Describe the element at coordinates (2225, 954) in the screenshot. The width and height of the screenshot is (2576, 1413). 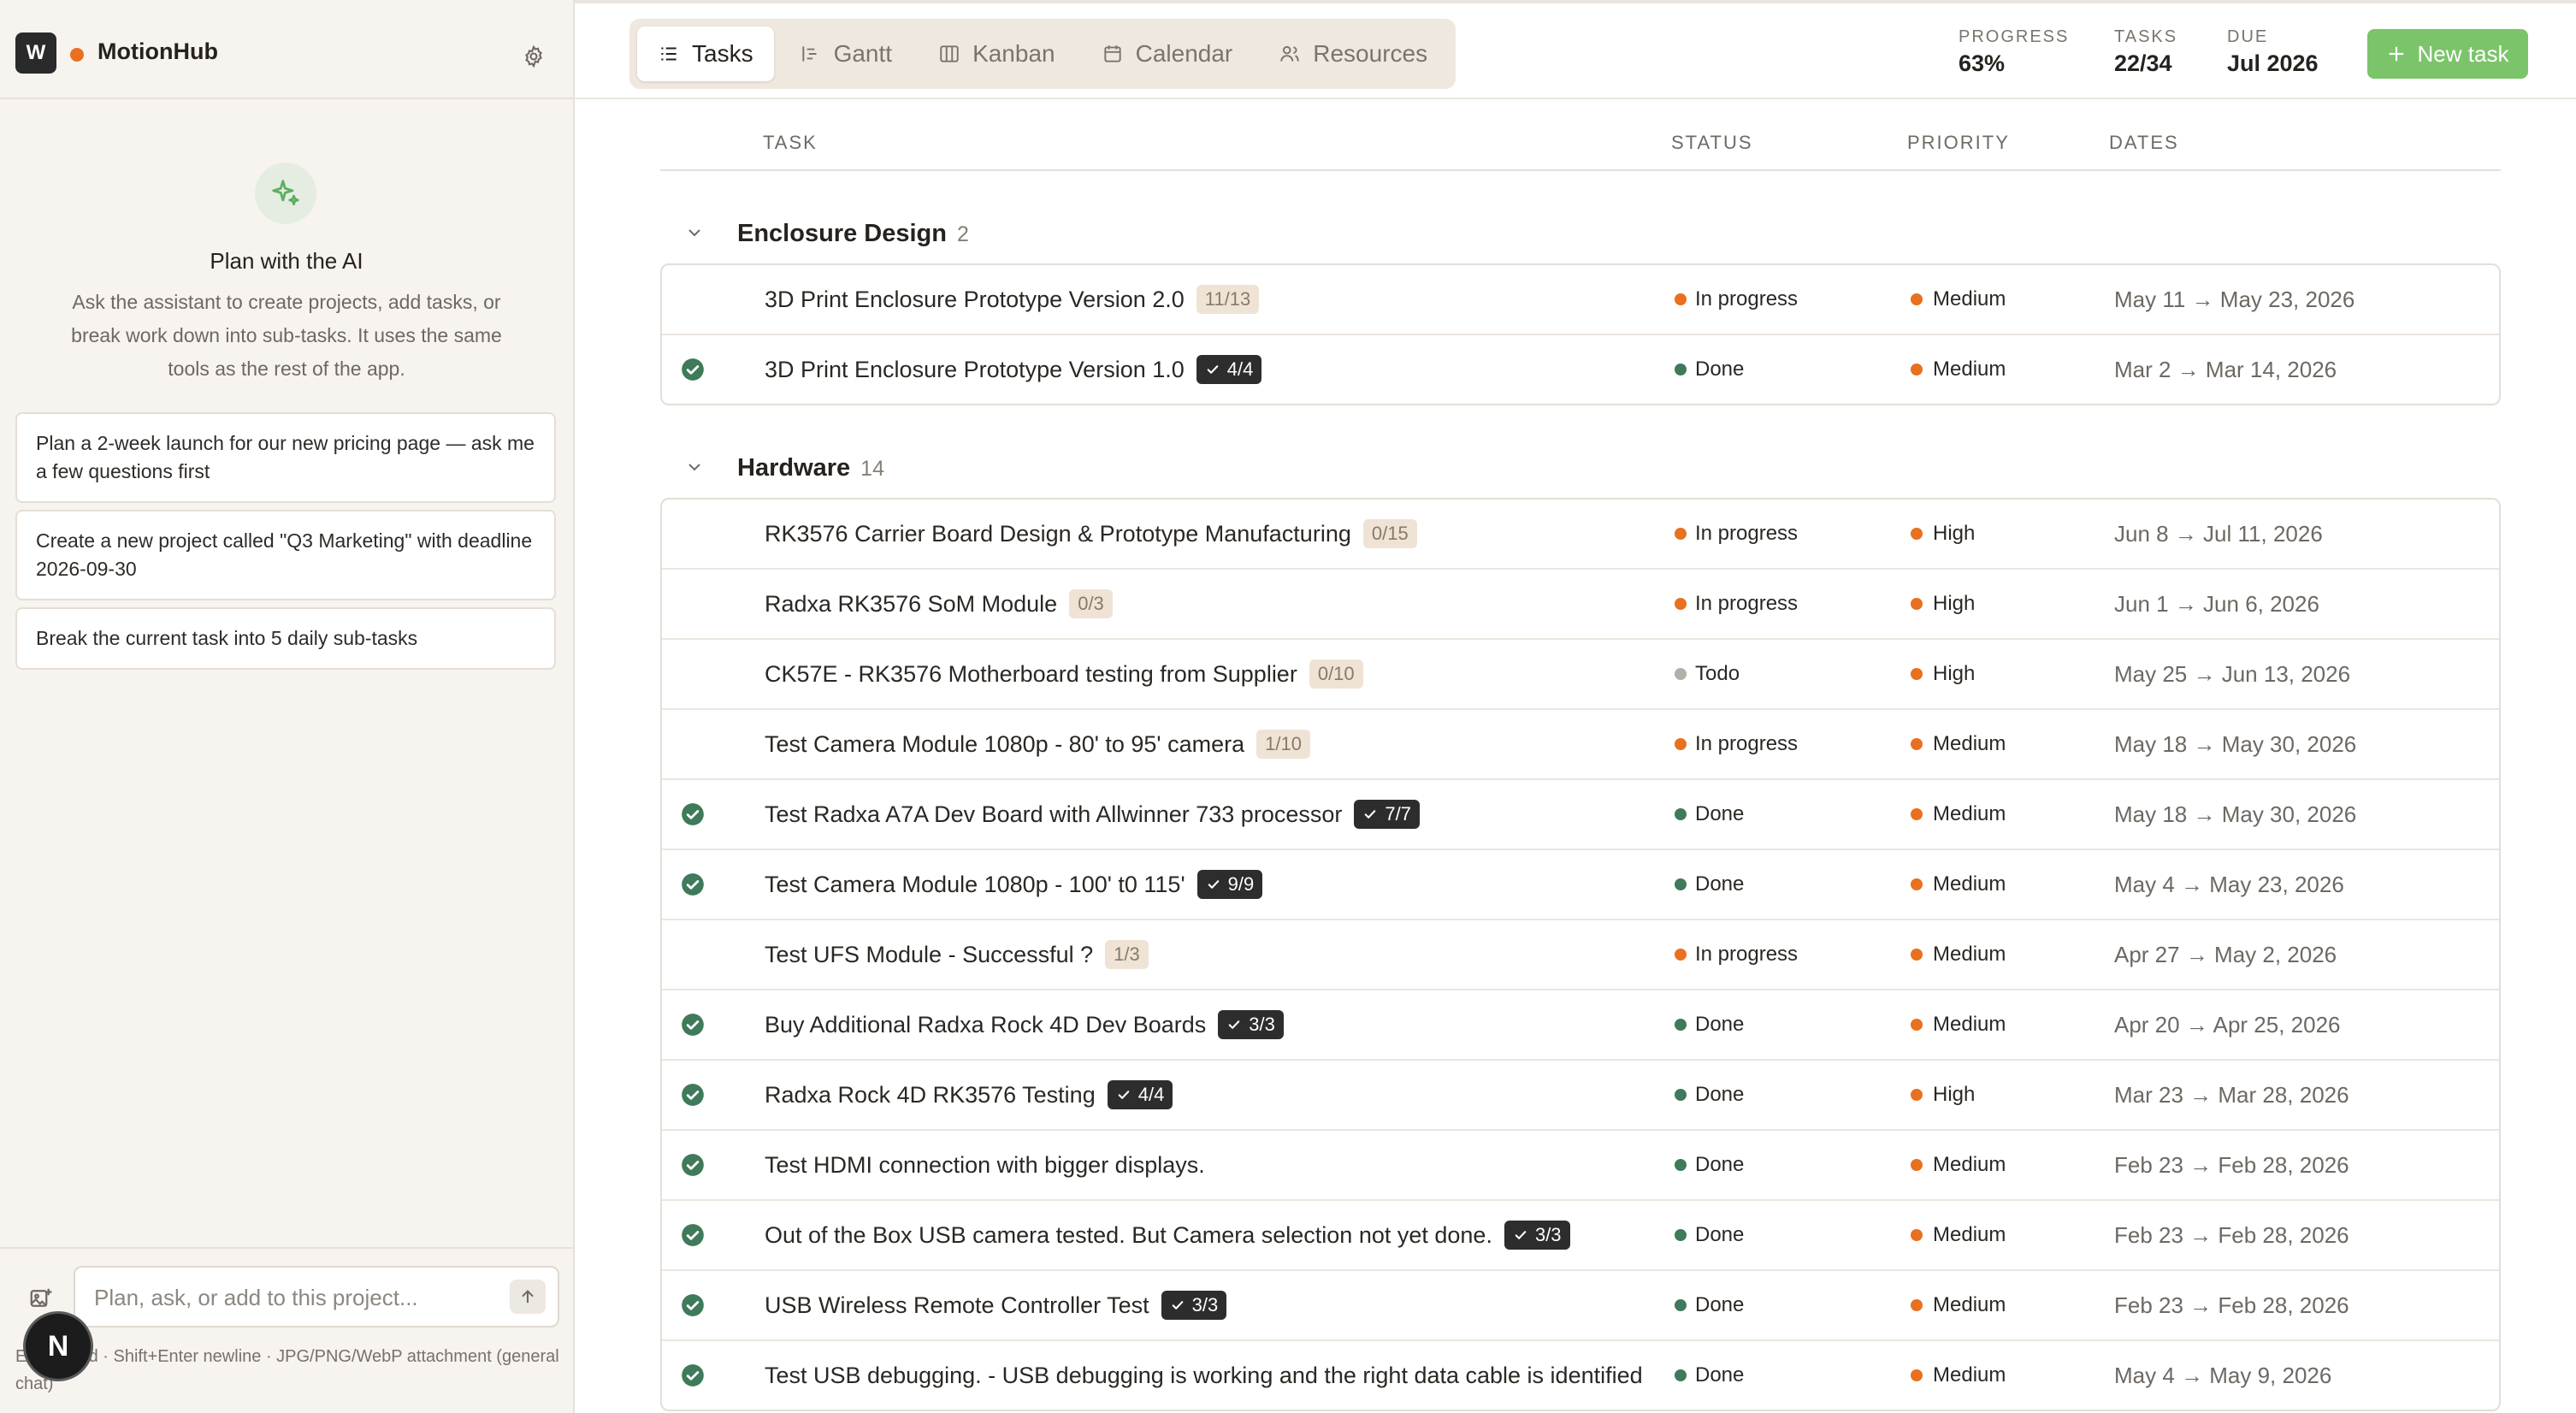
I see `dates-cell: Apr 27 → May 2, 2026` at that location.